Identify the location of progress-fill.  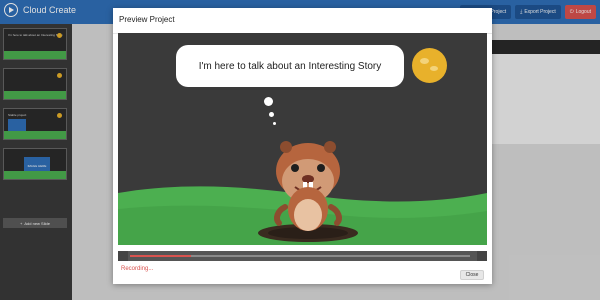
(161, 256).